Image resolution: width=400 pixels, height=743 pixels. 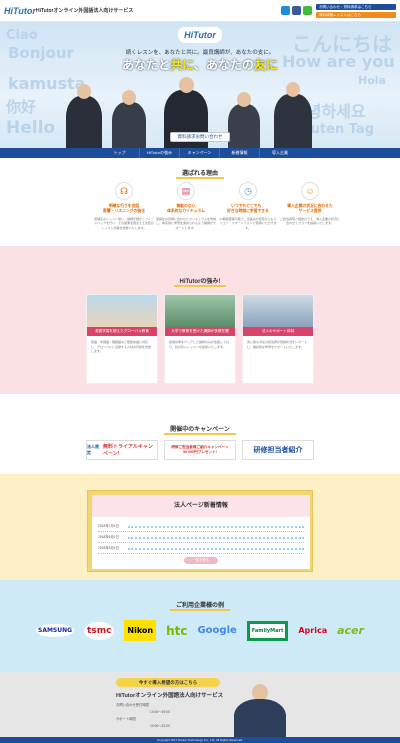 What do you see at coordinates (372, 80) in the screenshot?
I see `bg-word: Hola` at bounding box center [372, 80].